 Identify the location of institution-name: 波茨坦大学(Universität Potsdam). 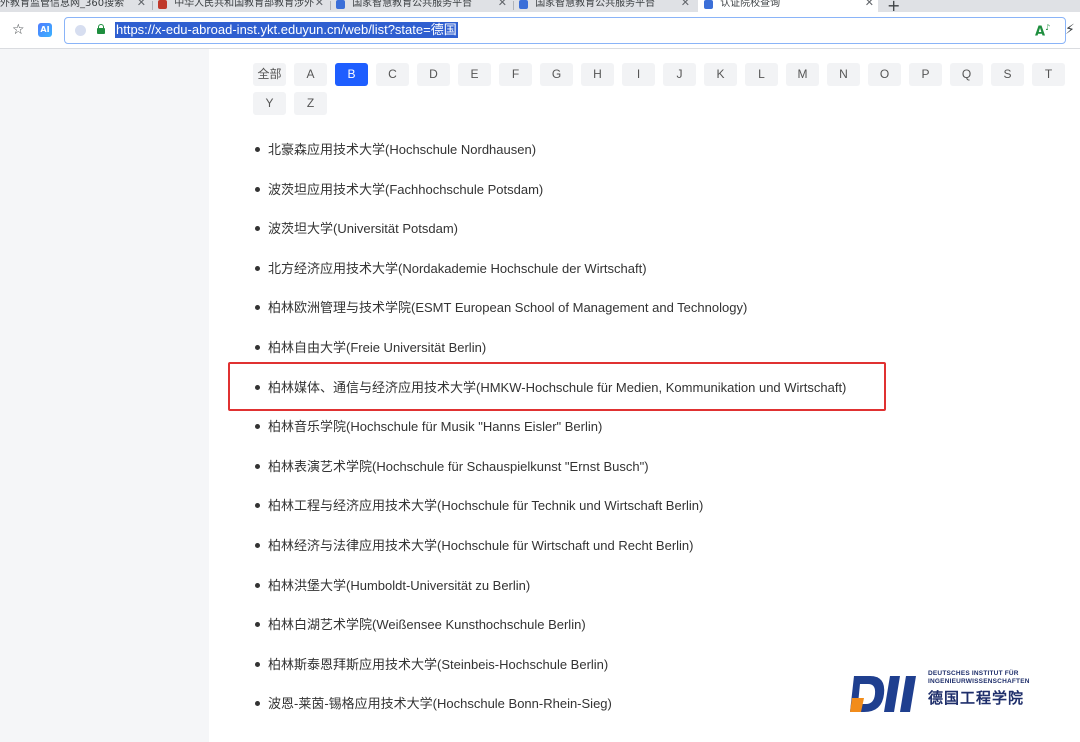
(363, 228).